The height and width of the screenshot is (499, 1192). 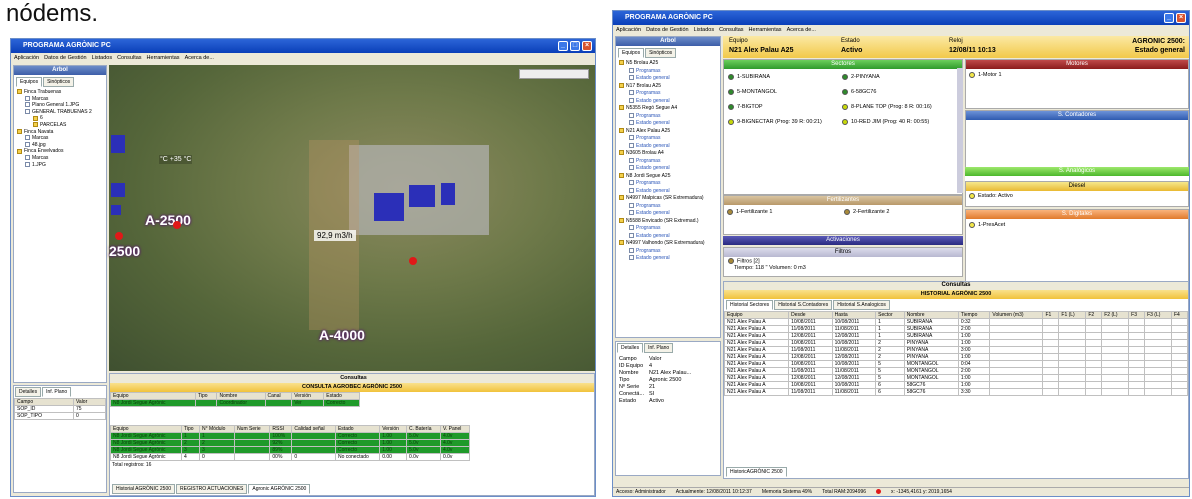 What do you see at coordinates (1094, 315) in the screenshot?
I see `column-header: F2` at bounding box center [1094, 315].